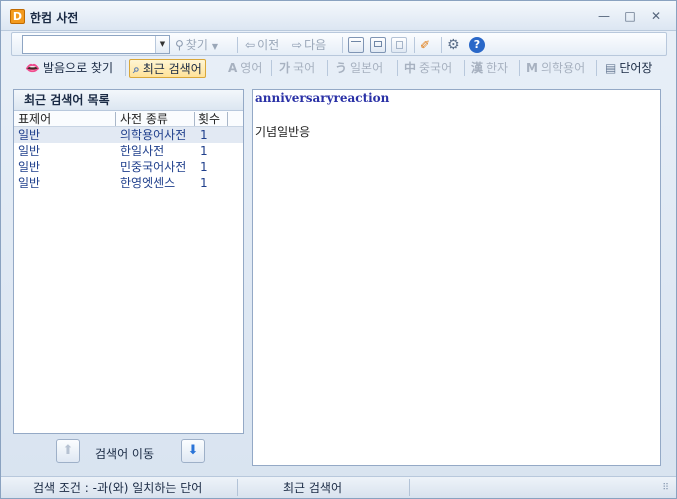 Image resolution: width=677 pixels, height=499 pixels. Describe the element at coordinates (359, 68) in the screenshot. I see `tab-japanese: う 일본어` at that location.